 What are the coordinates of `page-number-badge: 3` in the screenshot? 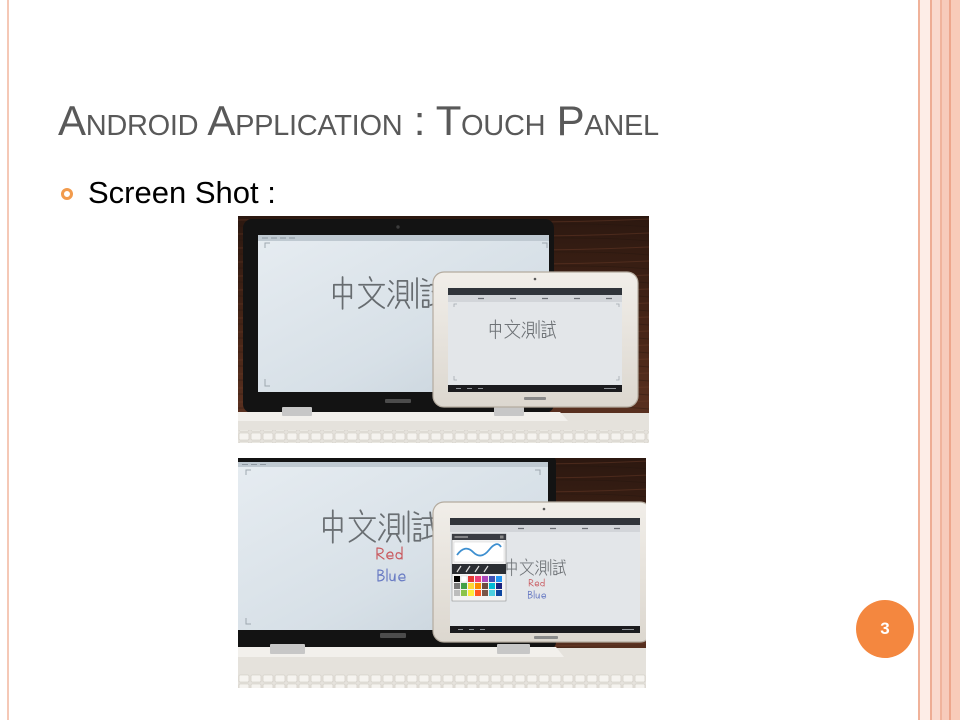 It's located at (885, 629).